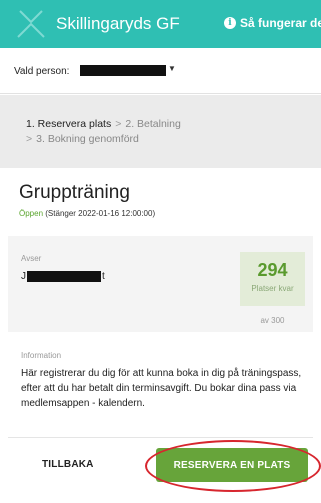  Describe the element at coordinates (272, 320) in the screenshot. I see `places-total: av 300` at that location.